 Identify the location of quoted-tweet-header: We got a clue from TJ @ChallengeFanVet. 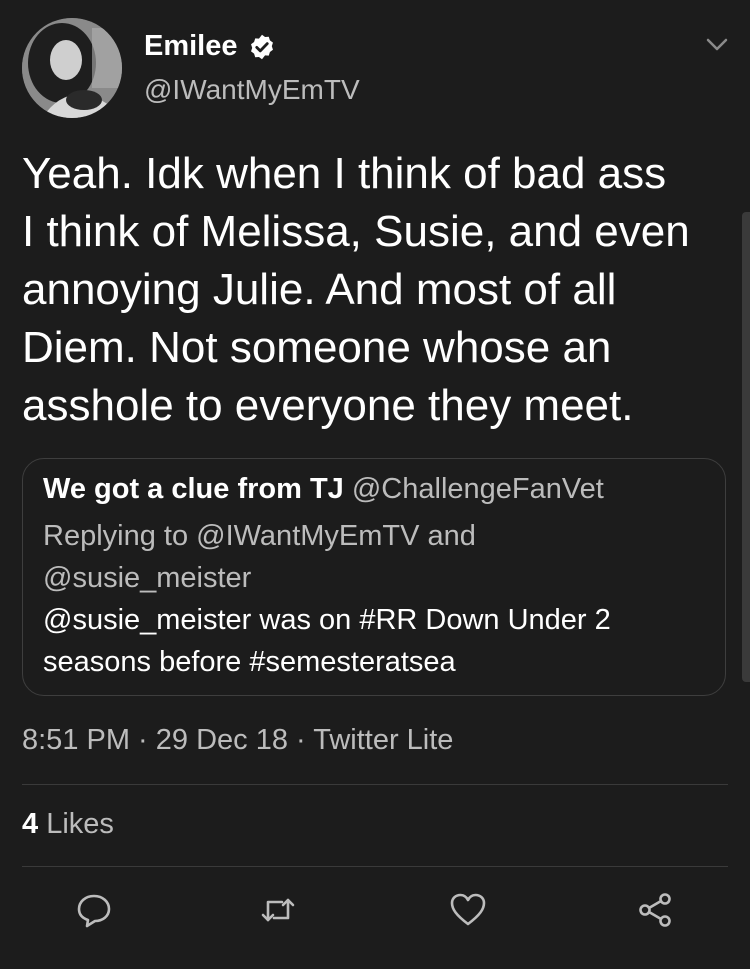
(323, 489).